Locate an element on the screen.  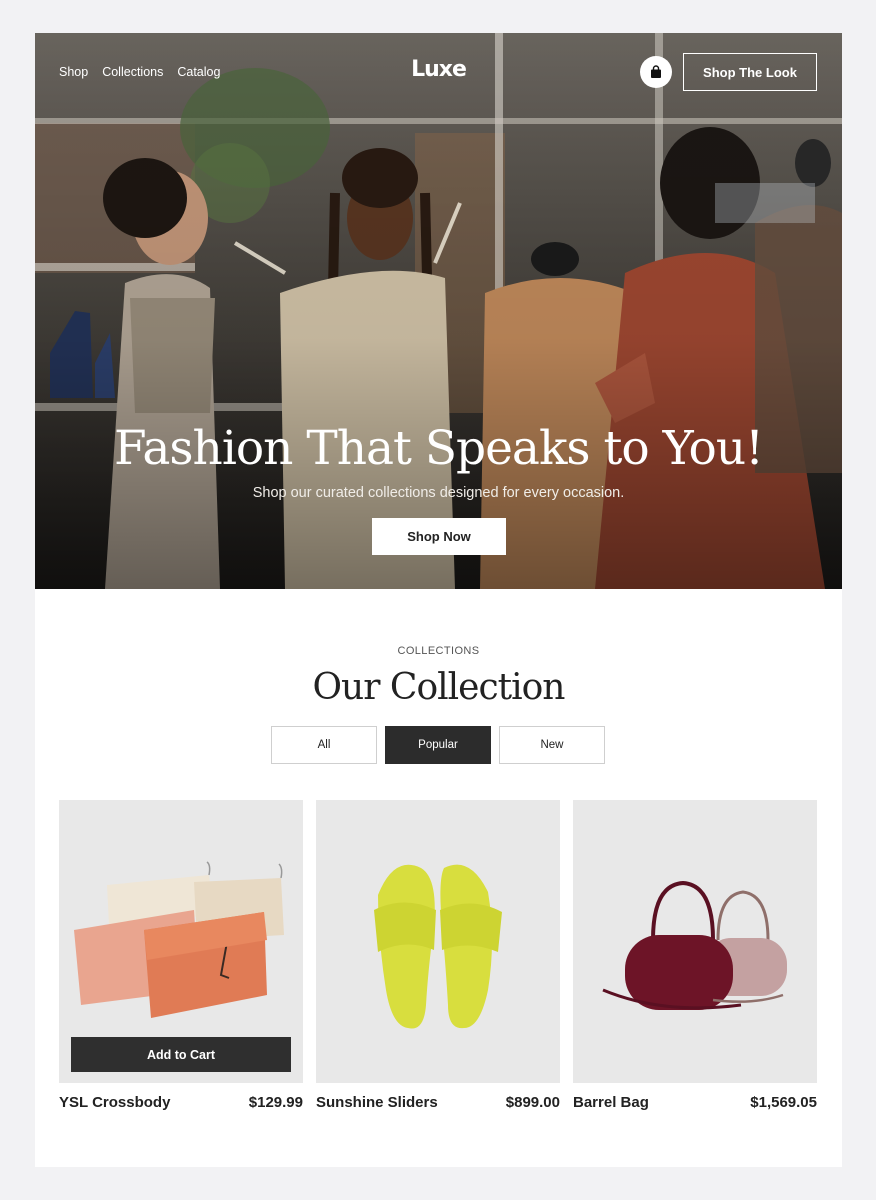
barrel-bags-image is located at coordinates (694, 945).